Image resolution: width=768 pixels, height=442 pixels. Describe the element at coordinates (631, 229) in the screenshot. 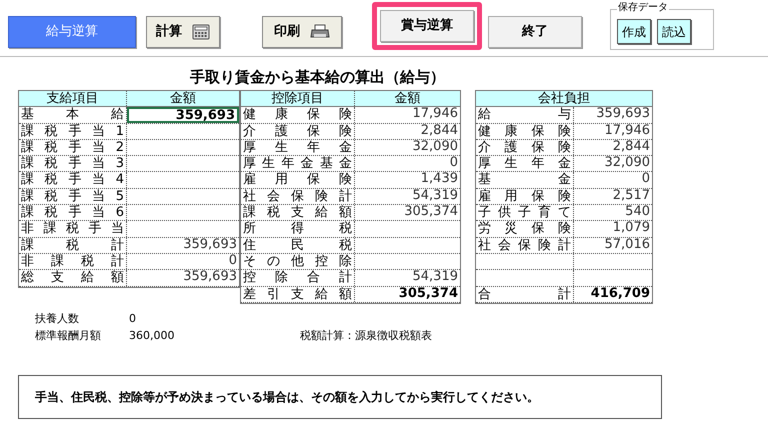

I see `table-cell-text: 1,079` at that location.